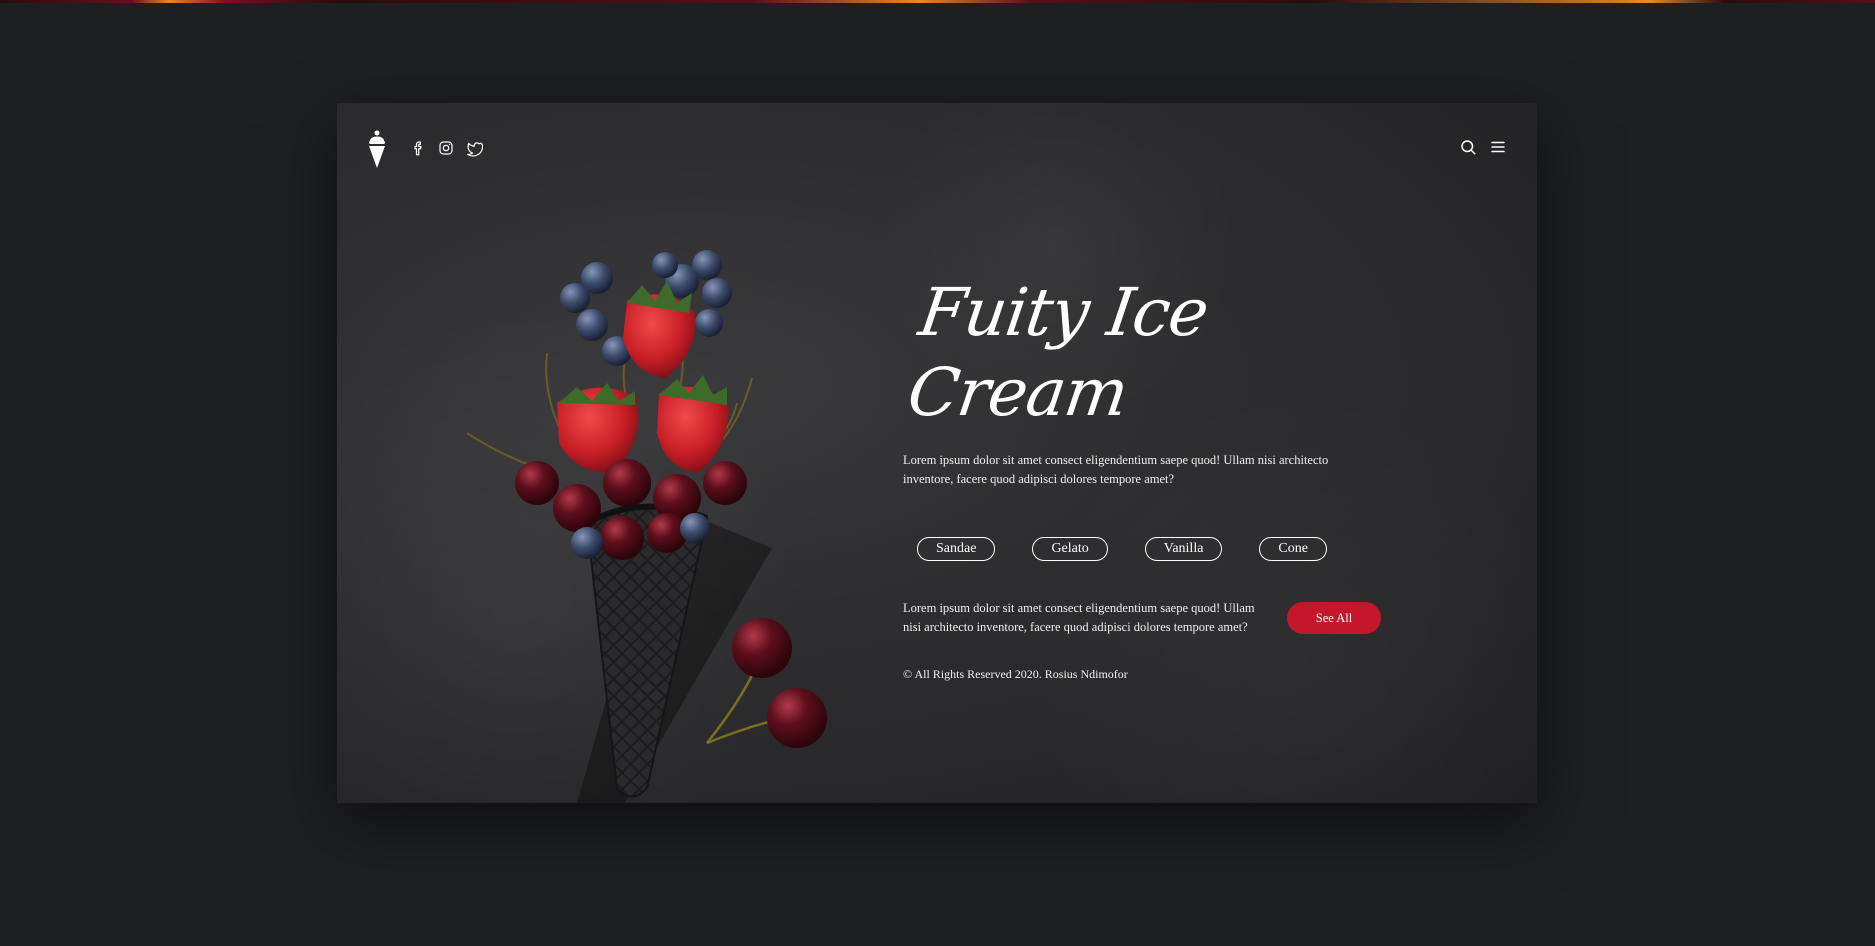  I want to click on tag-sandae: Sandae, so click(956, 549).